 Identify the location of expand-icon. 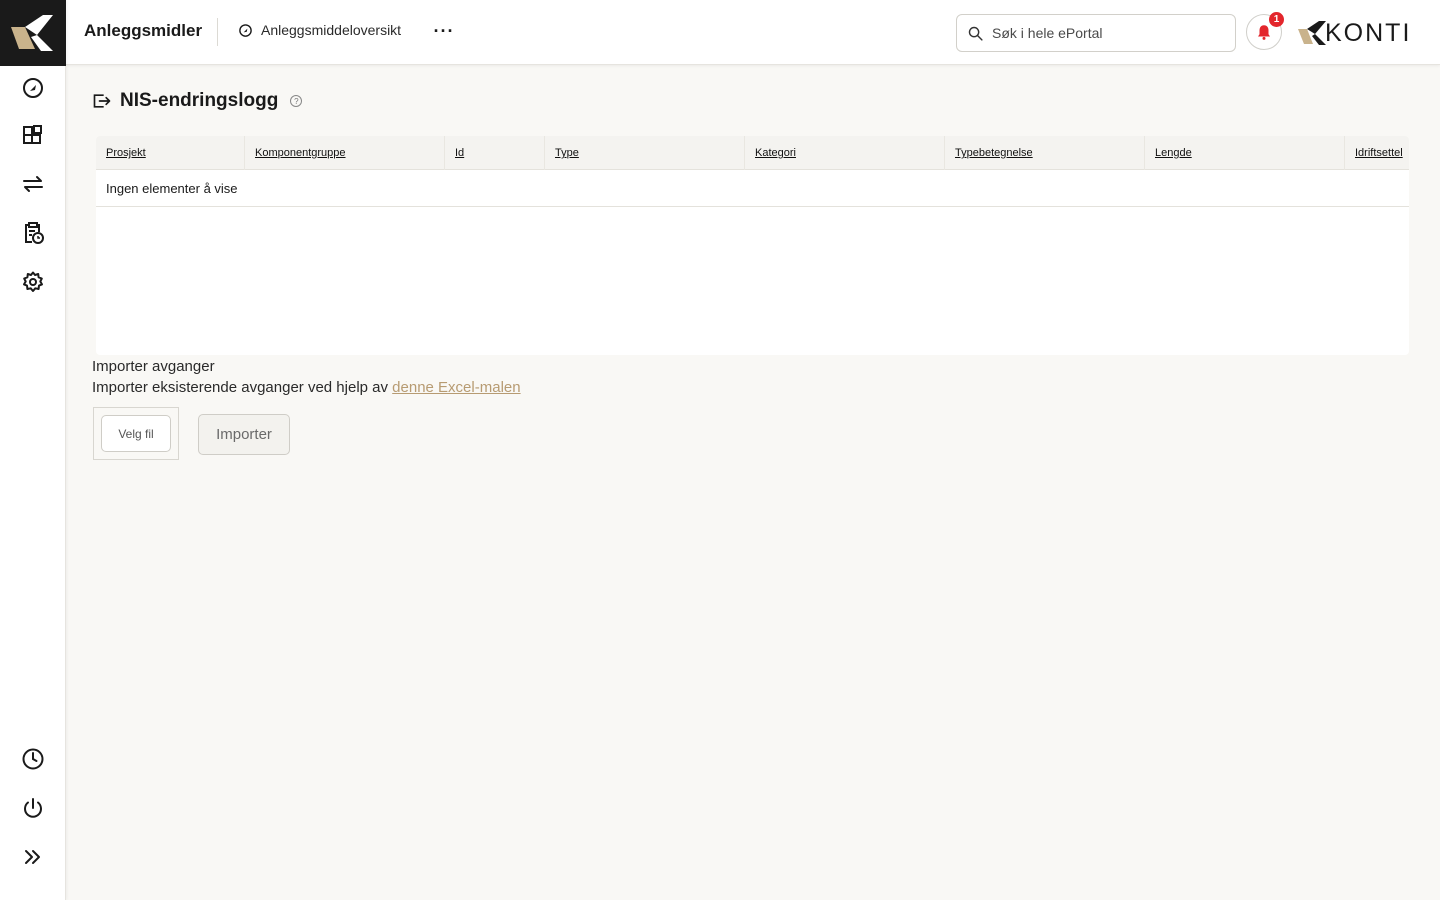
(32, 857).